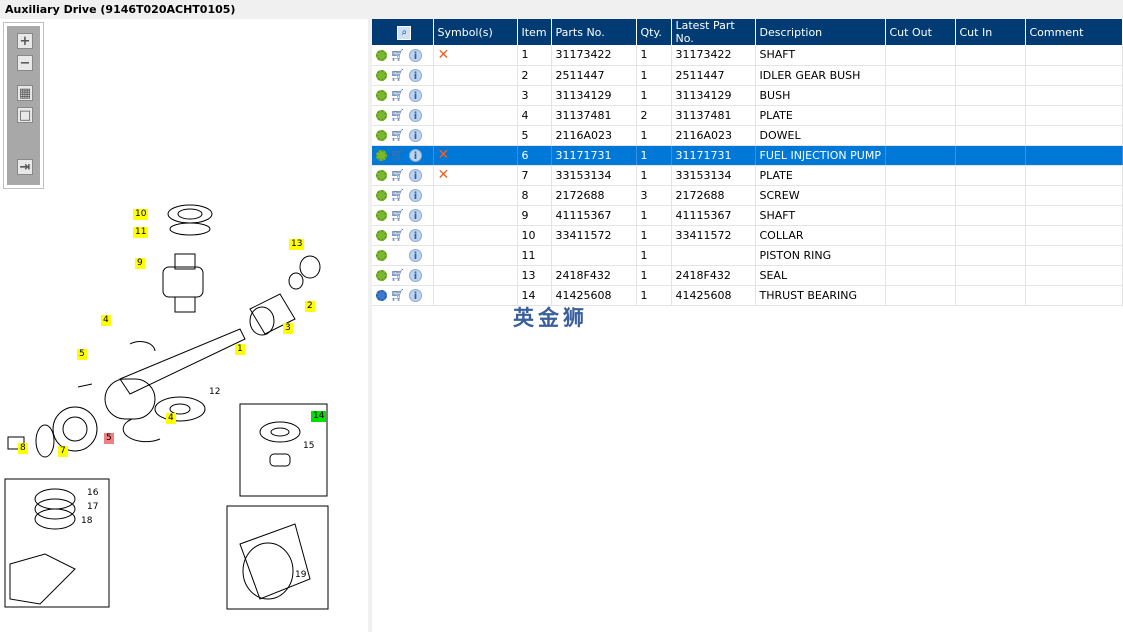 This screenshot has width=1123, height=632. What do you see at coordinates (747, 75) in the screenshot?
I see `table-row: 🛒︎ i 2 2511447 1 2511447 IDLER GEAR BUSH` at bounding box center [747, 75].